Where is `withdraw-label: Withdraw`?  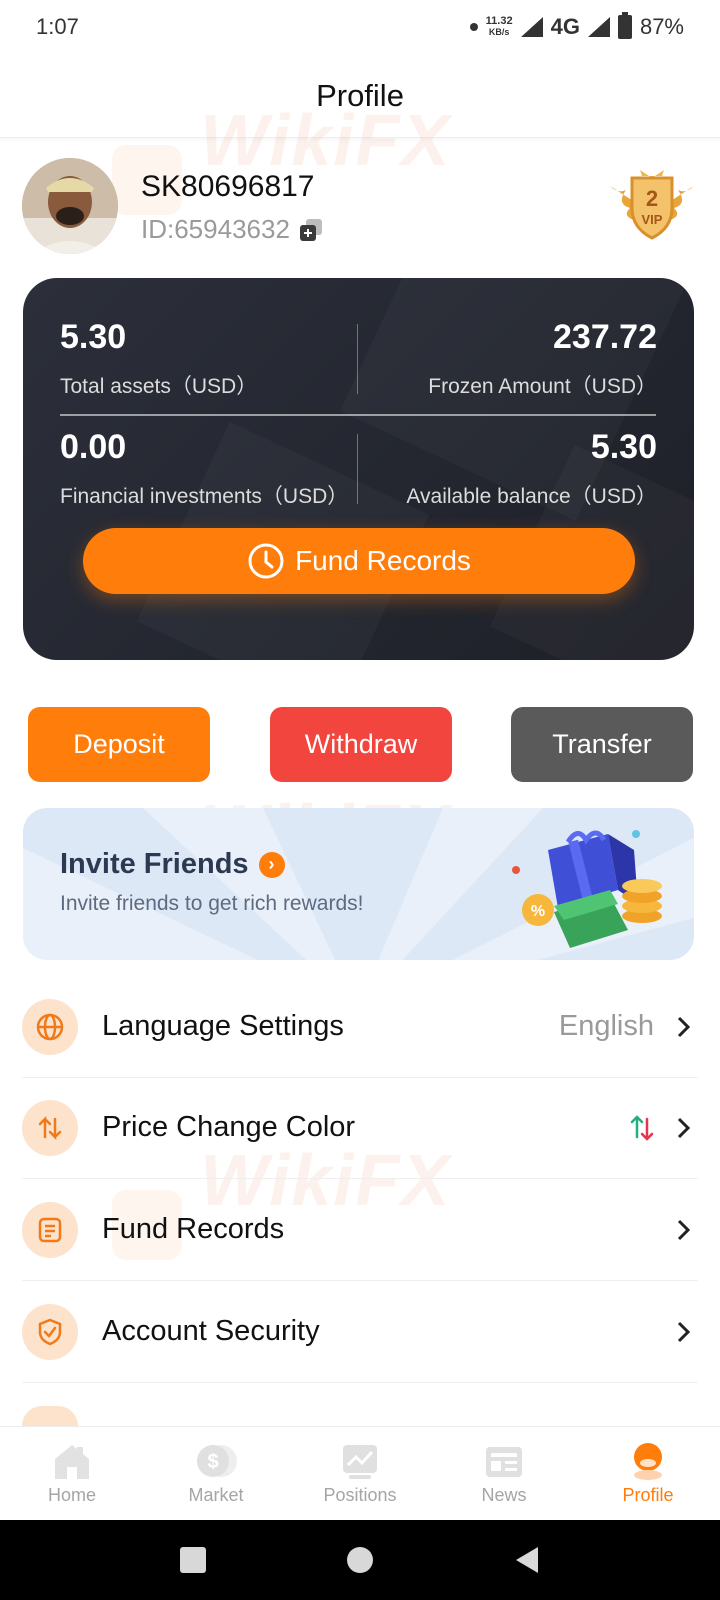 withdraw-label: Withdraw is located at coordinates (361, 744).